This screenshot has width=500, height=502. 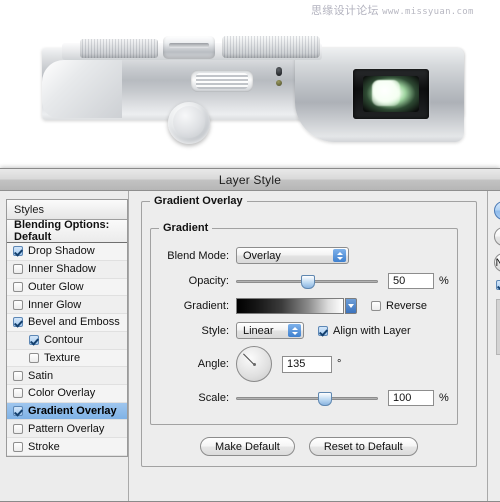 What do you see at coordinates (34, 357) in the screenshot?
I see `checkbox-icon-texture` at bounding box center [34, 357].